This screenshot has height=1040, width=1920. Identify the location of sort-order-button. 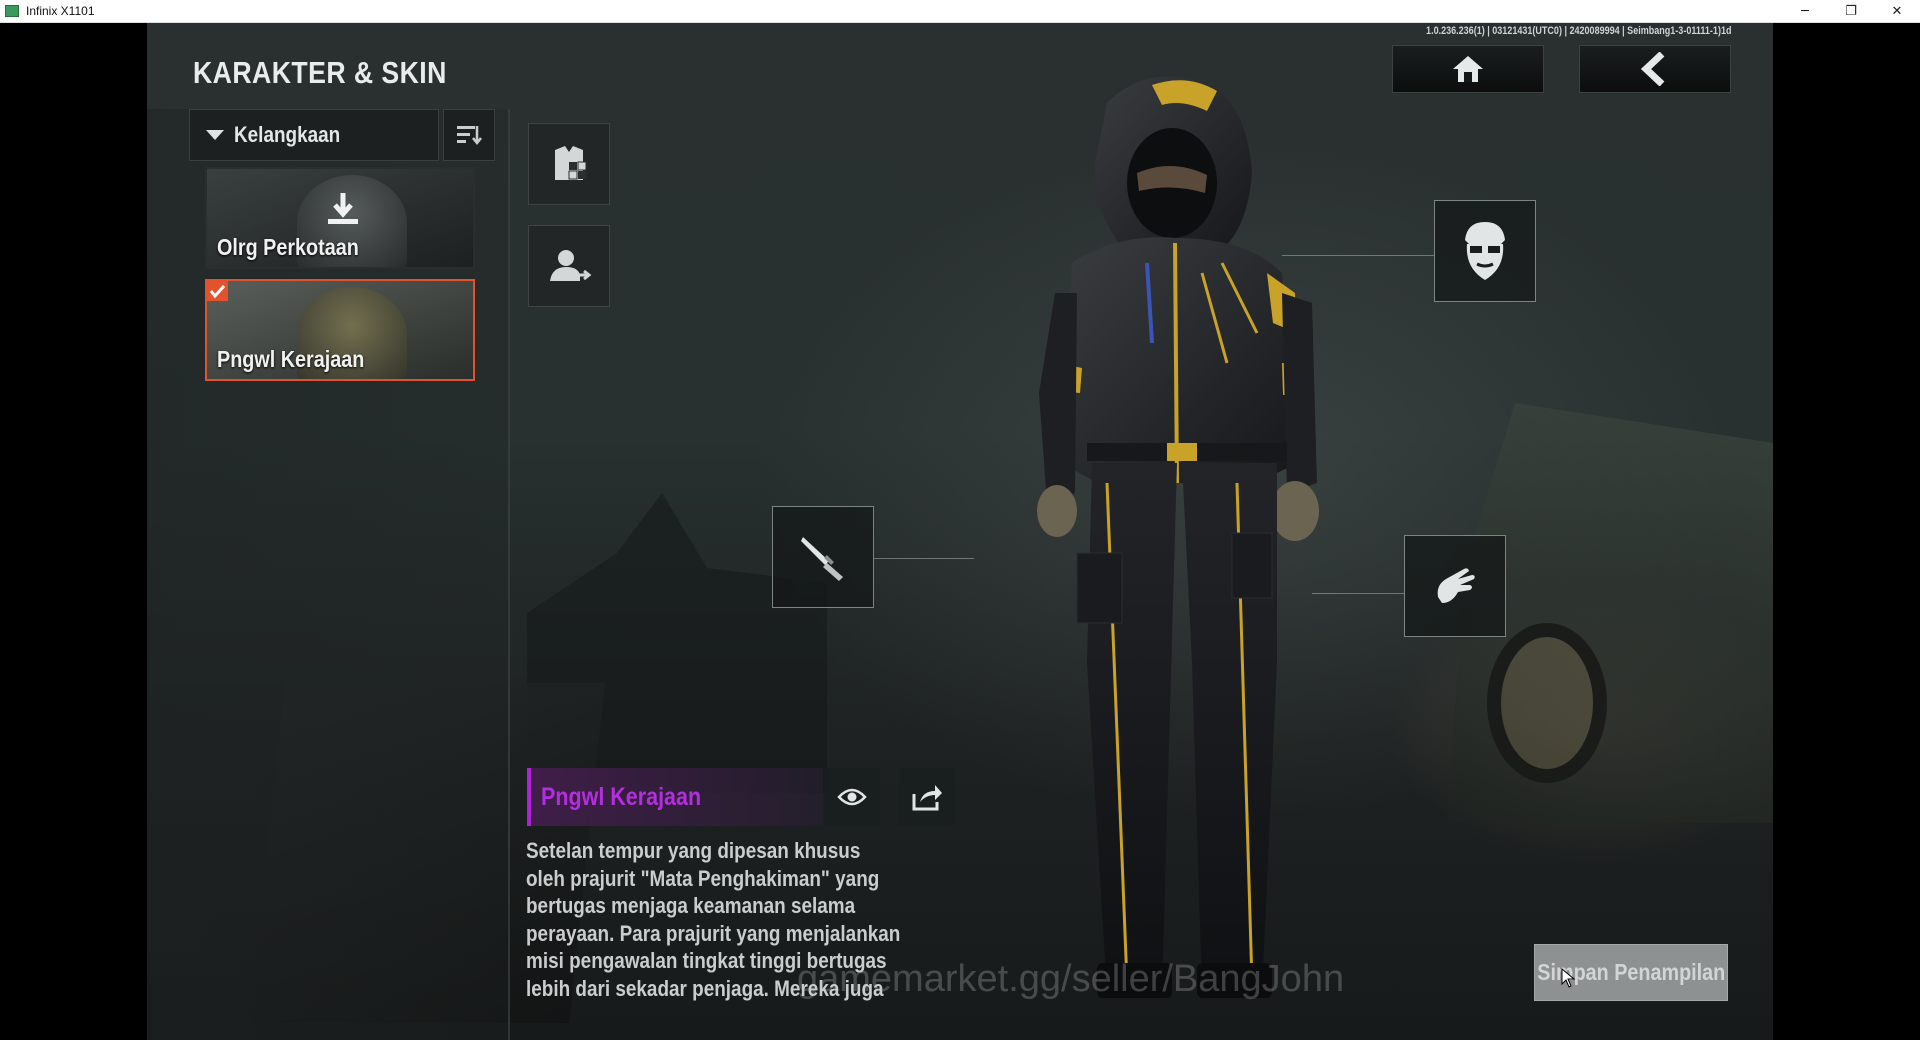
(469, 135).